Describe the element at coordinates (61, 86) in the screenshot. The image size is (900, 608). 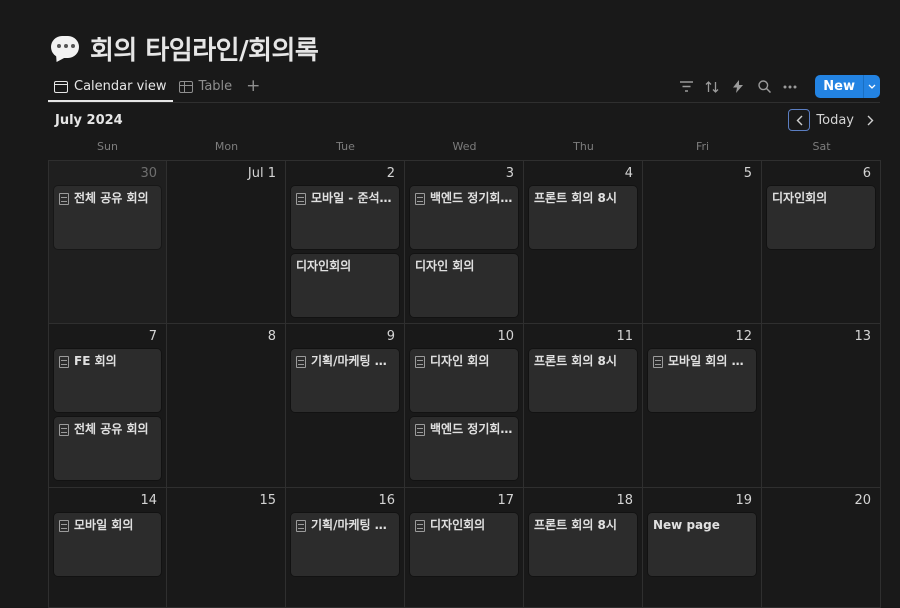
I see `calendar-icon` at that location.